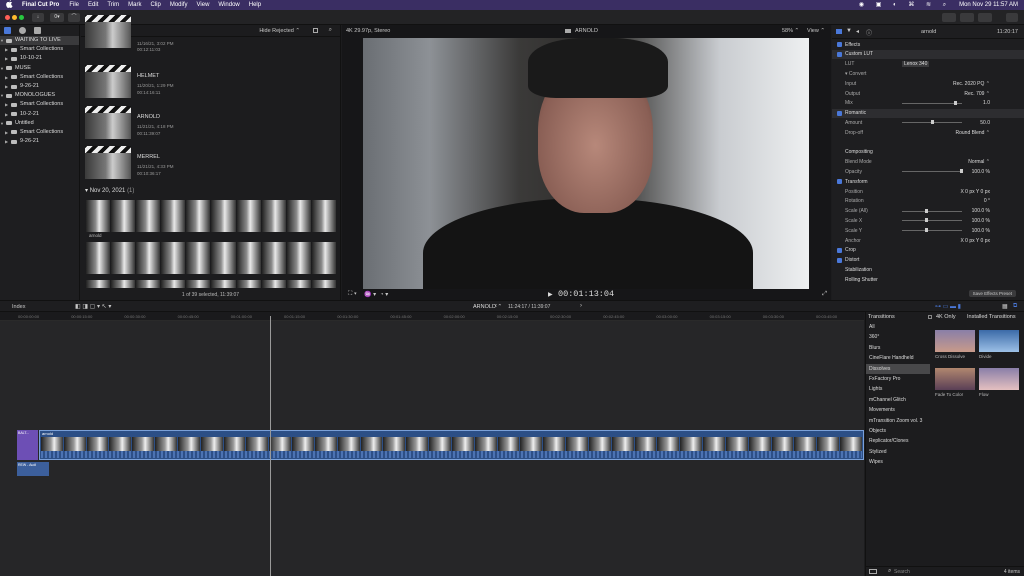 The height and width of the screenshot is (576, 1024). I want to click on browser-search-icon: ⌕, so click(330, 30).